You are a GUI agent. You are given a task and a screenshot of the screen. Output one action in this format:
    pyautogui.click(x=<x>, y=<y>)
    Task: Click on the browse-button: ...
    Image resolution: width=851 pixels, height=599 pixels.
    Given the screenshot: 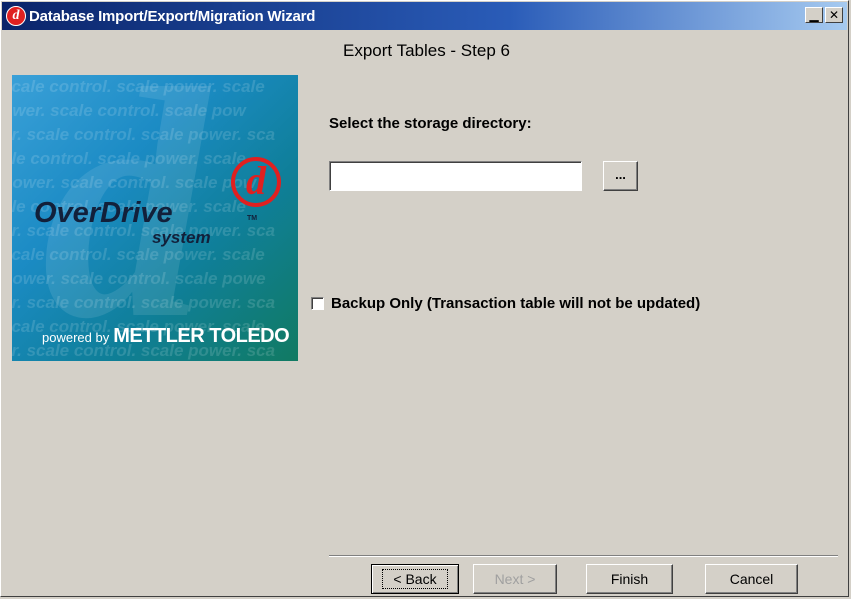 What is the action you would take?
    pyautogui.click(x=620, y=176)
    